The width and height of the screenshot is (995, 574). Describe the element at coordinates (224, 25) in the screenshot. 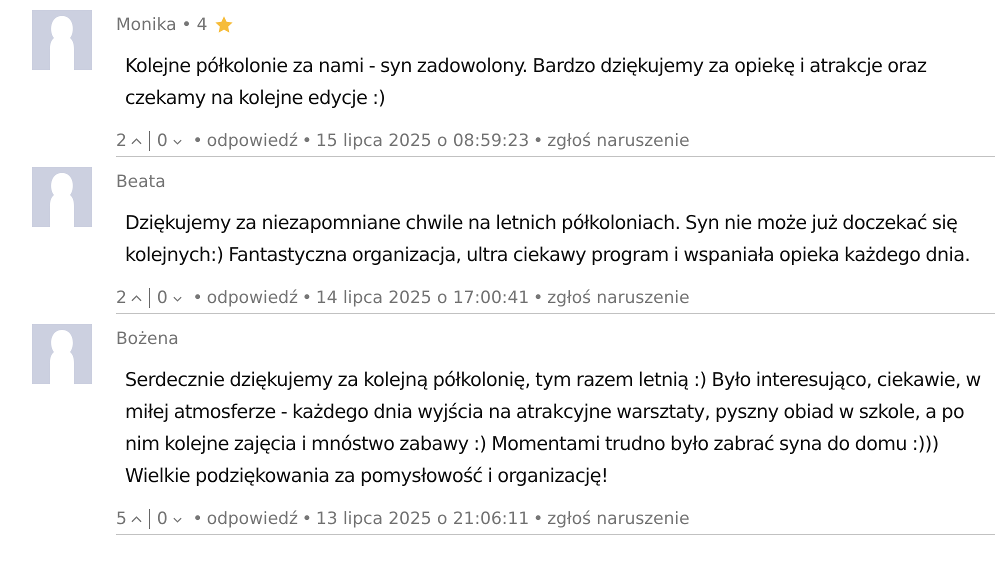

I see `star-icon` at that location.